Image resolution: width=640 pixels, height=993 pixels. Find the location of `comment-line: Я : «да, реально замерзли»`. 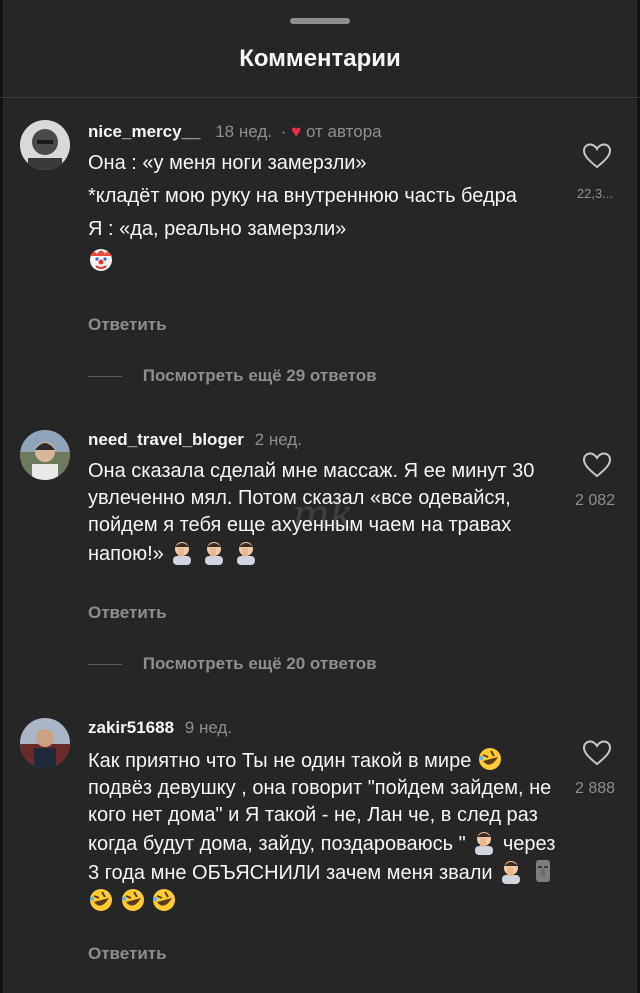

comment-line: Я : «да, реально замерзли» is located at coordinates (217, 229).